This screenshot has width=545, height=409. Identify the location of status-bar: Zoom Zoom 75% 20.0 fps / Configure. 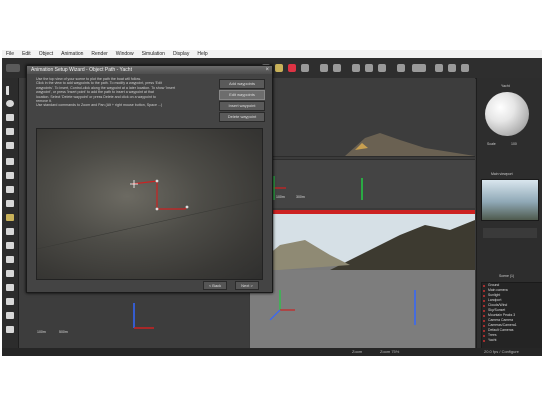
(272, 352).